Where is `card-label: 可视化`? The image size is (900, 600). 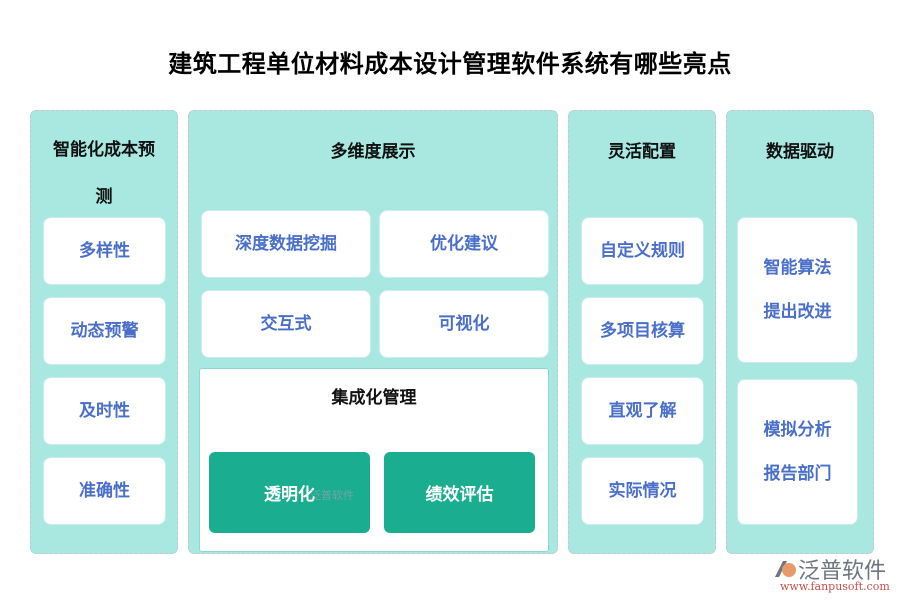
card-label: 可视化 is located at coordinates (464, 324).